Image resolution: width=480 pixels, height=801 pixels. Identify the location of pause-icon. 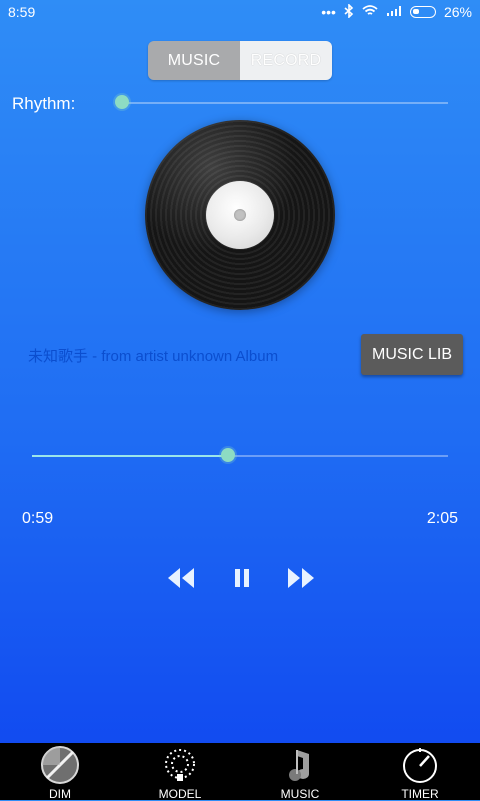
(242, 580).